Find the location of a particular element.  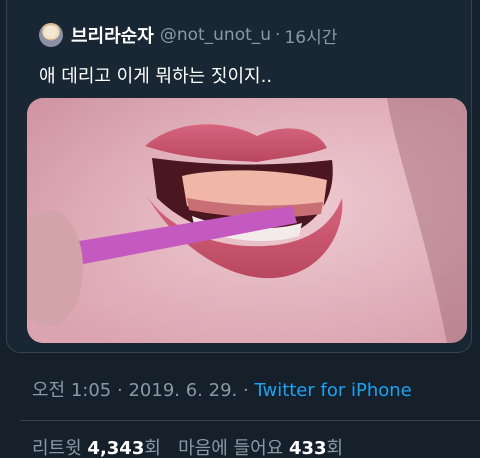

tweet-time: 오전 1:05 is located at coordinates (71, 390).